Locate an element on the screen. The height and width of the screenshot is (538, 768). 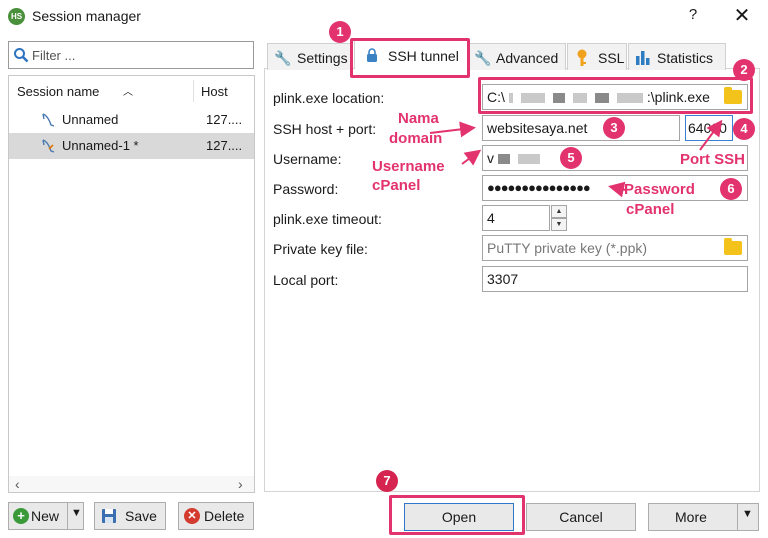
local-port-value: 3307 is located at coordinates (503, 279).